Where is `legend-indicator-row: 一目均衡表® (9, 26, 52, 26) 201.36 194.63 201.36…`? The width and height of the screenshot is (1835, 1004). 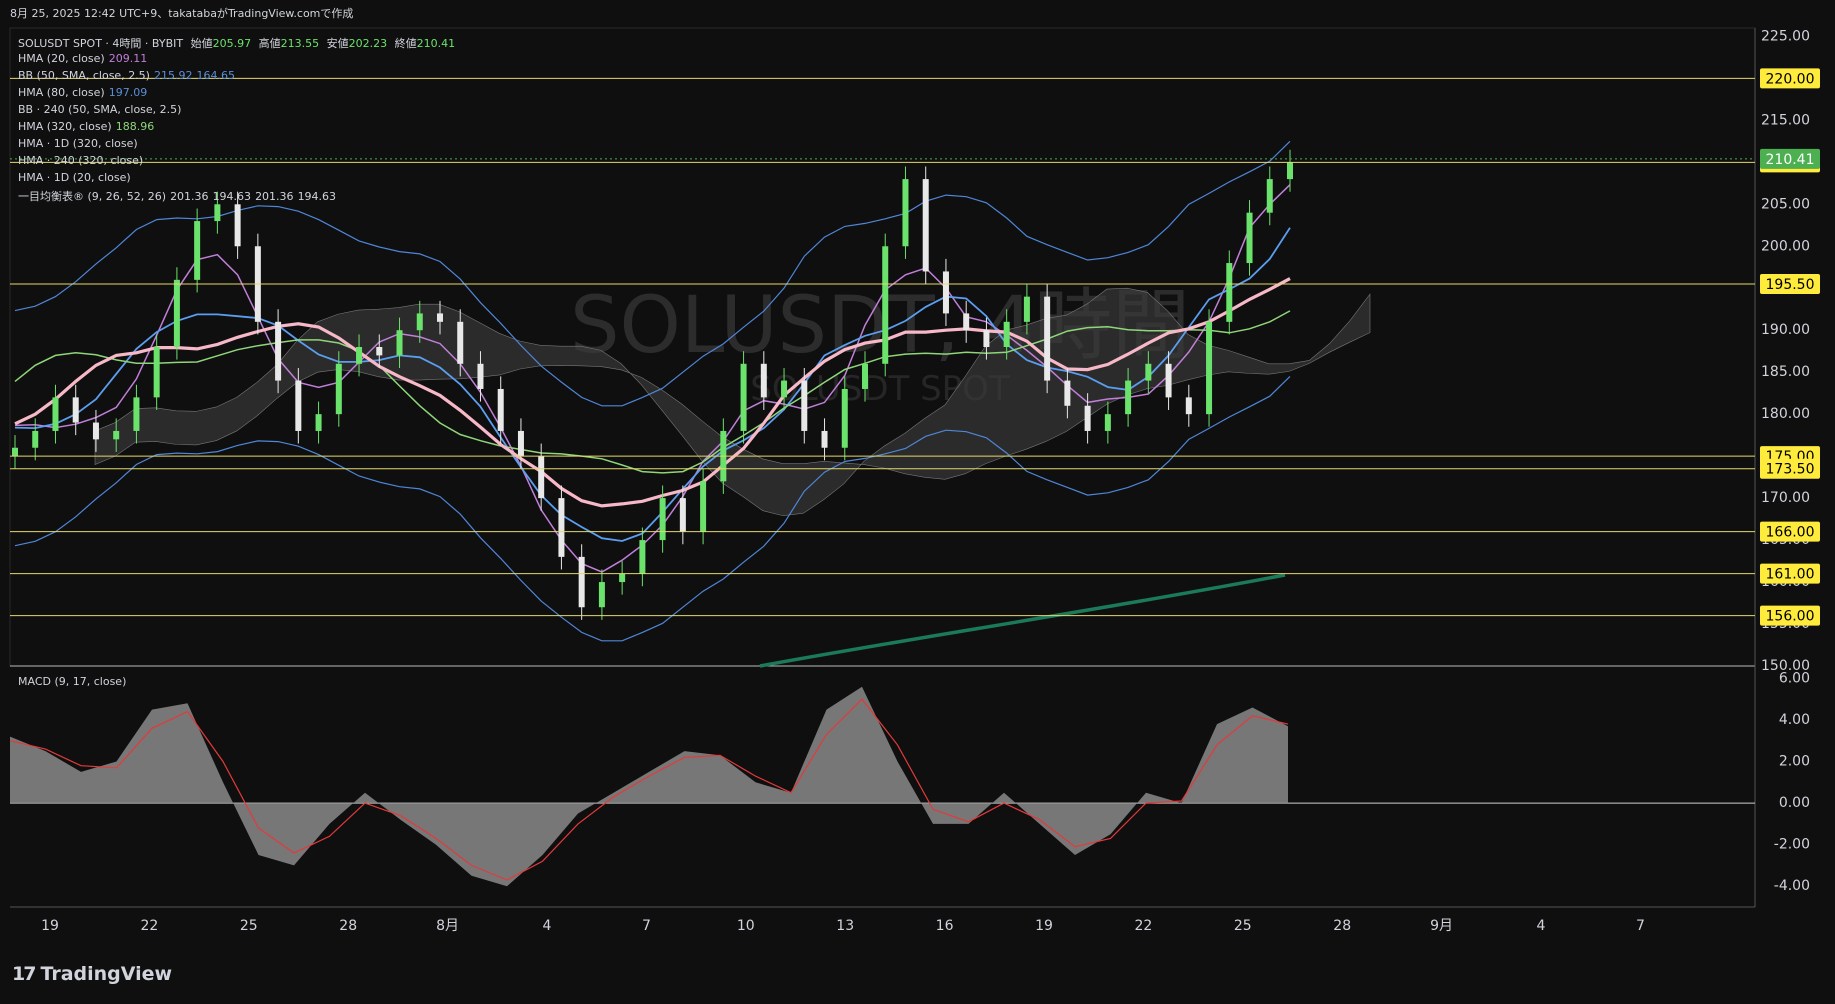 legend-indicator-row: 一目均衡表® (9, 26, 52, 26) 201.36 194.63 201.36… is located at coordinates (177, 196).